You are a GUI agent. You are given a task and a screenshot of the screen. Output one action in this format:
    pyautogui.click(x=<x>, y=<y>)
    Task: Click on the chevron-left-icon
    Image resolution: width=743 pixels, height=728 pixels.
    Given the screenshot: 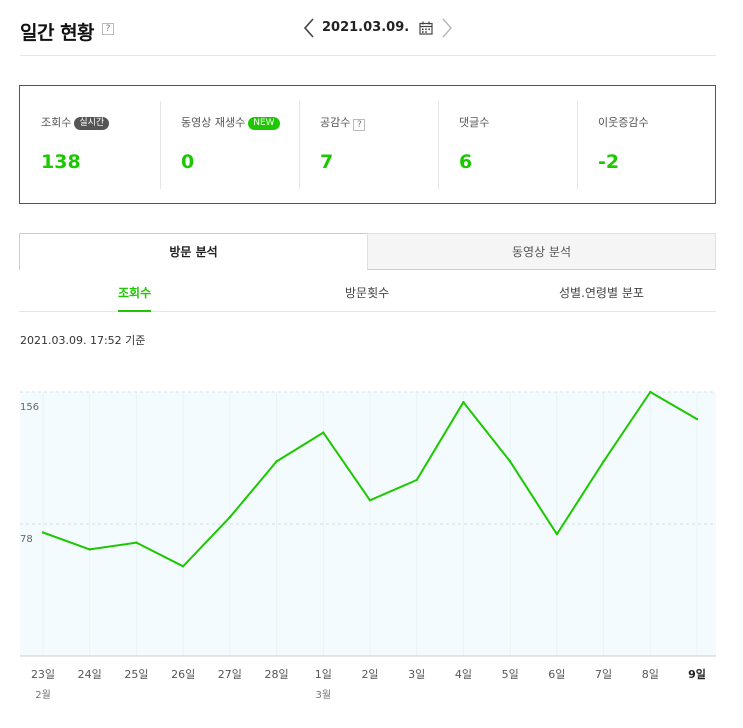 What is the action you would take?
    pyautogui.click(x=309, y=28)
    